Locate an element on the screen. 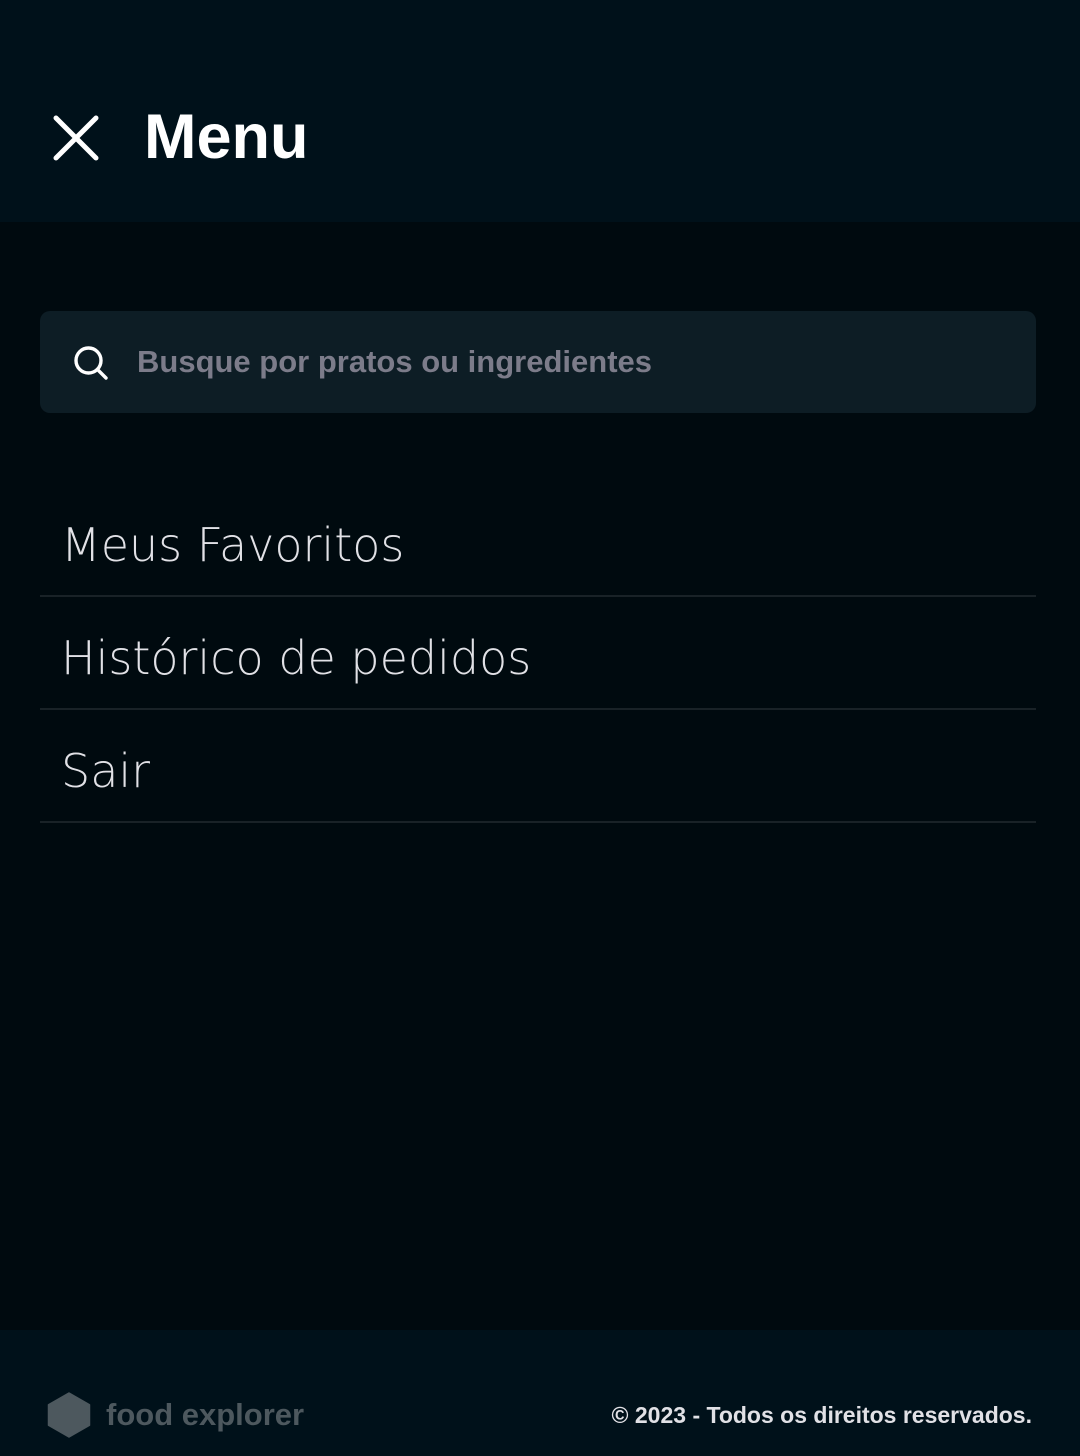 The height and width of the screenshot is (1456, 1080). menu-item-order-history: Histórico de pedidos is located at coordinates (538, 653).